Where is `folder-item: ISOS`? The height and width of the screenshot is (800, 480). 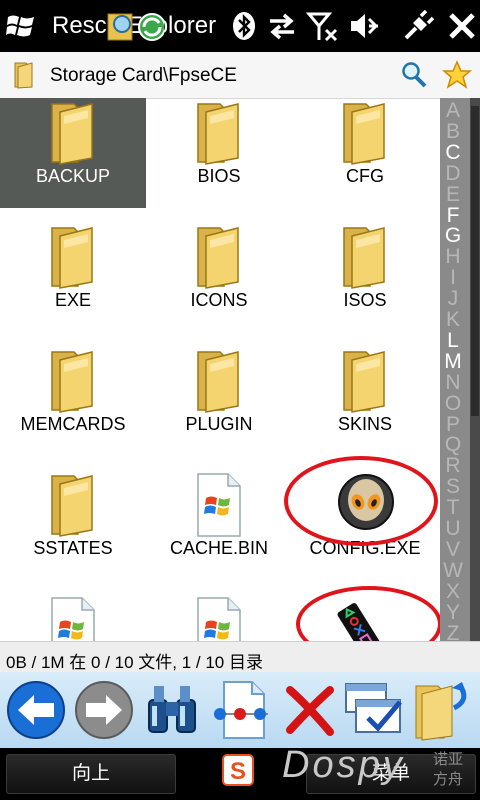 folder-item: ISOS is located at coordinates (365, 277).